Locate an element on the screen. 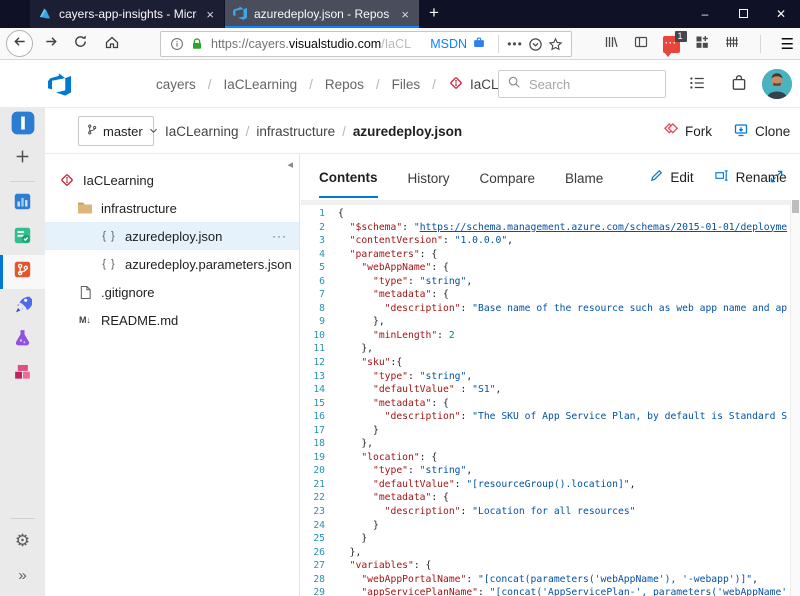 The image size is (800, 596). rail-divider is located at coordinates (22, 518).